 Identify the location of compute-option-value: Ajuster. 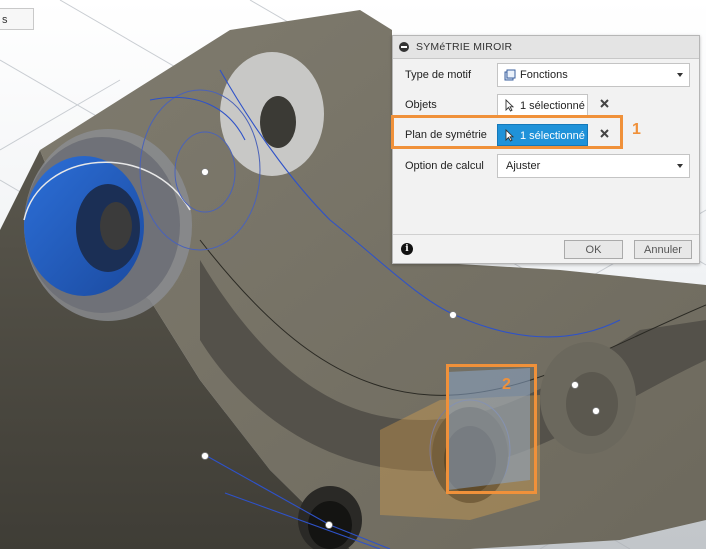
(523, 166).